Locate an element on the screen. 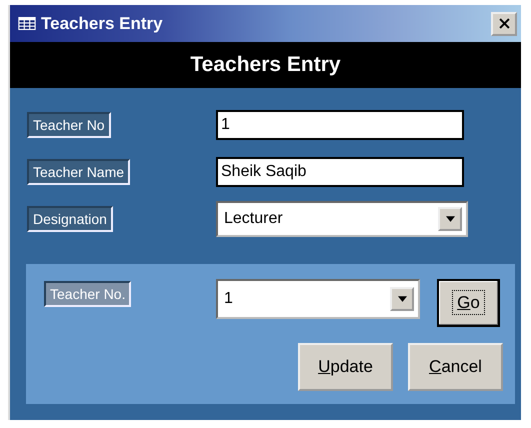  field-label: Teacher No. is located at coordinates (88, 294).